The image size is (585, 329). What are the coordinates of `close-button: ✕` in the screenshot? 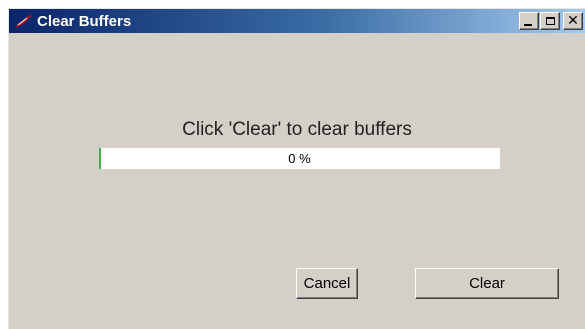 It's located at (573, 21).